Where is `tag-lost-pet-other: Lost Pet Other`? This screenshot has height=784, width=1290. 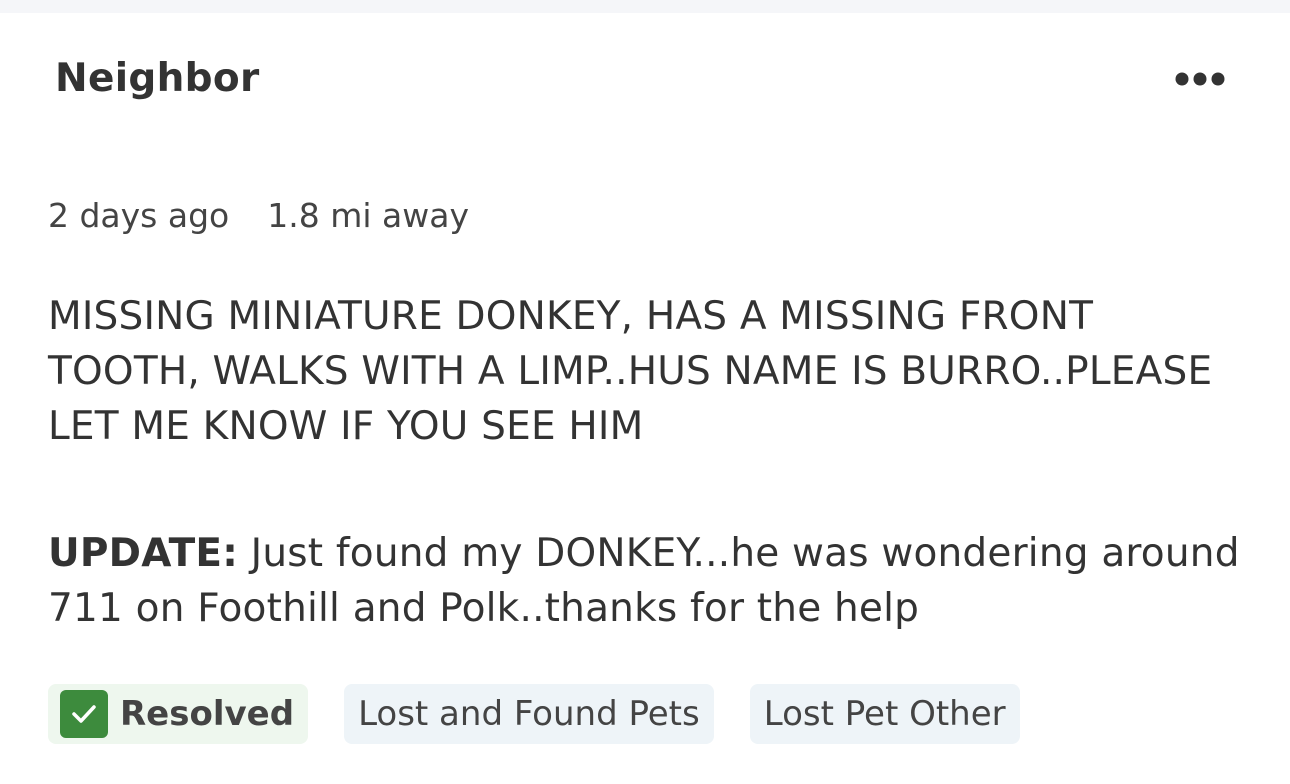 tag-lost-pet-other: Lost Pet Other is located at coordinates (884, 714).